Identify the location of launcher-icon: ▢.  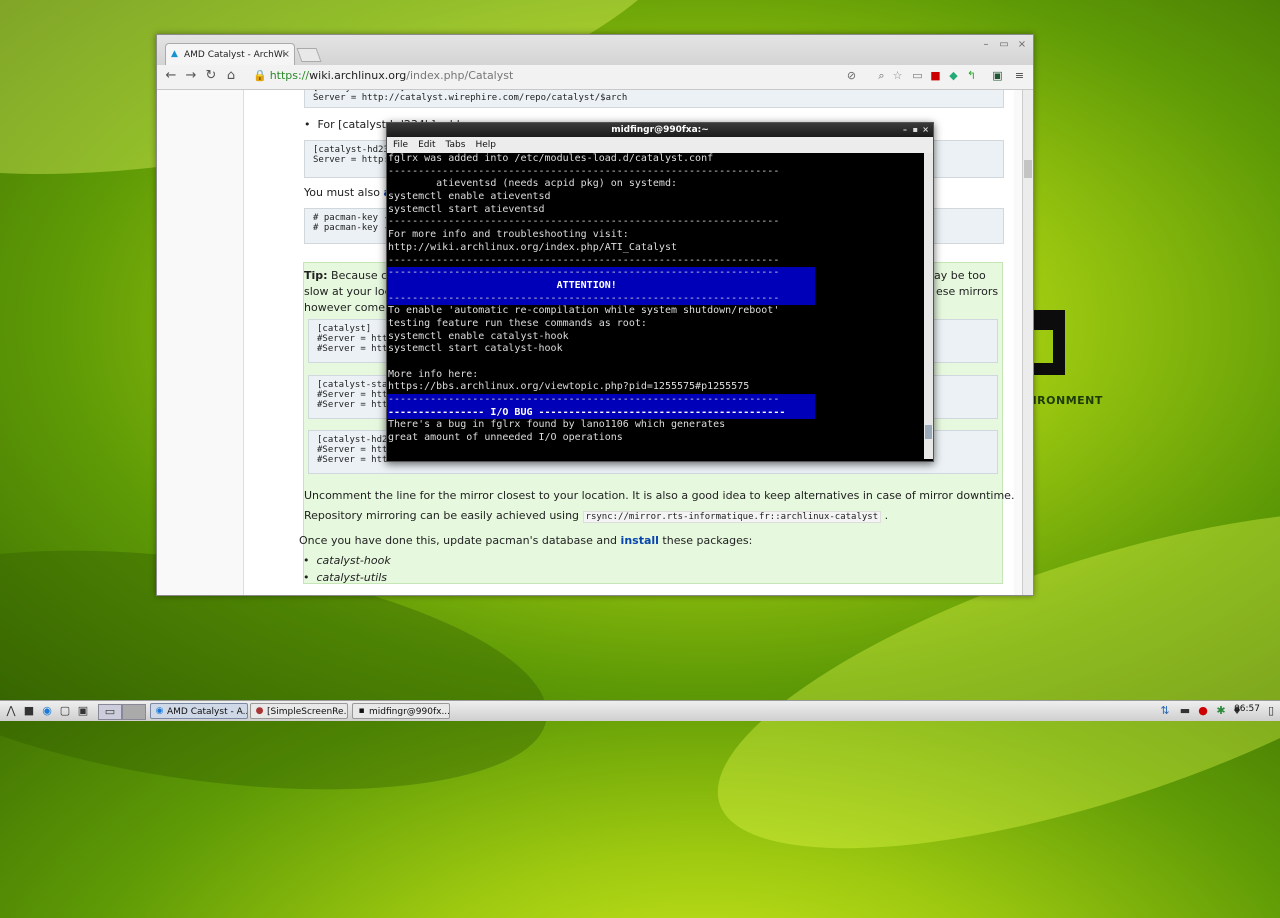
(65, 711).